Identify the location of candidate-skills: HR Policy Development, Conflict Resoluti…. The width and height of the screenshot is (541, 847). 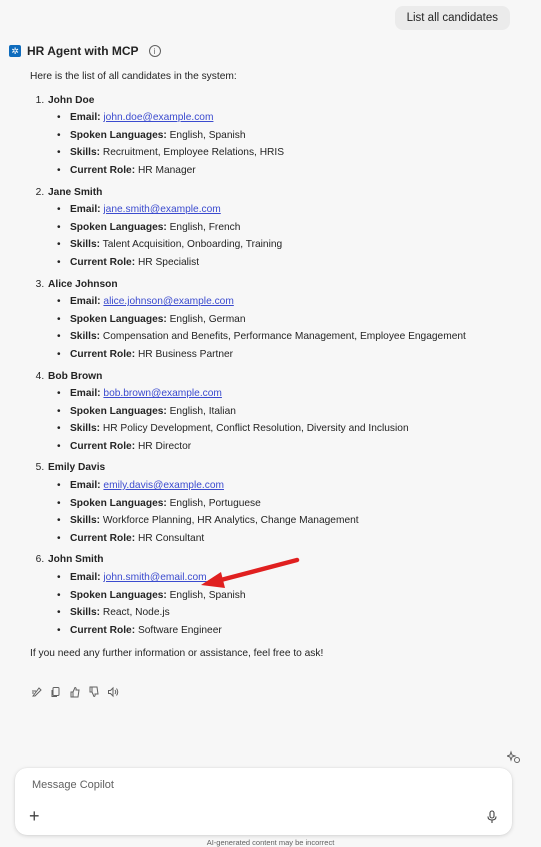
(255, 429).